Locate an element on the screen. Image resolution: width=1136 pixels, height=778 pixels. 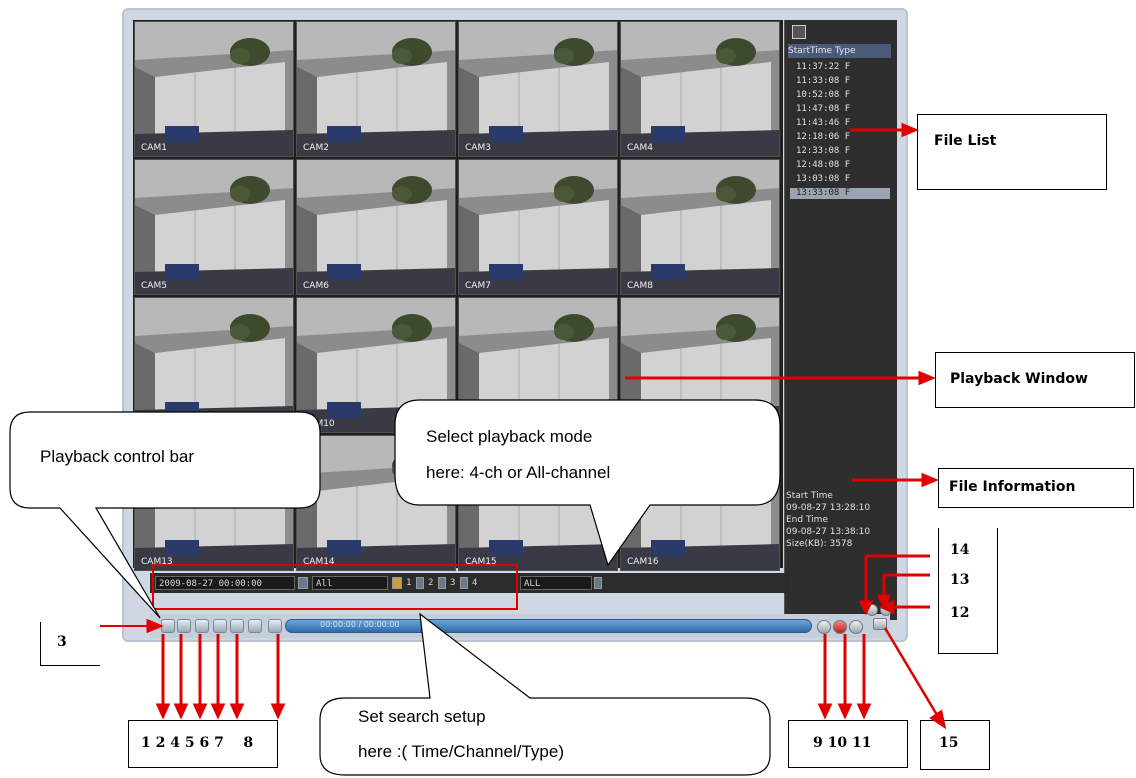
control-bar-bubble-text: Playback control bar is located at coordinates (117, 456).